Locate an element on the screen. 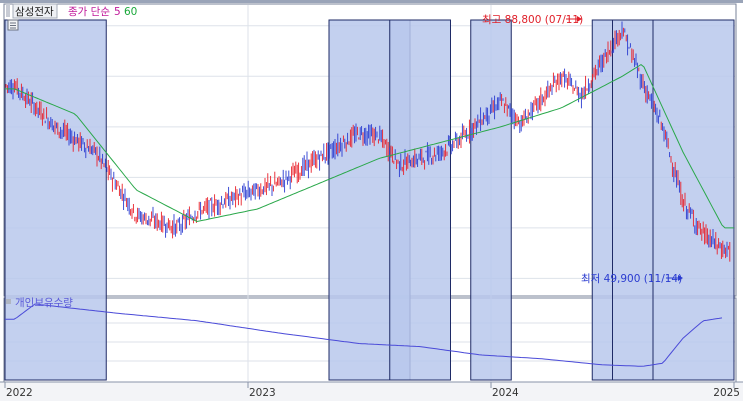 This screenshot has width=743, height=401. high-annotation: 최고 88,800 (07/11) is located at coordinates (532, 20).